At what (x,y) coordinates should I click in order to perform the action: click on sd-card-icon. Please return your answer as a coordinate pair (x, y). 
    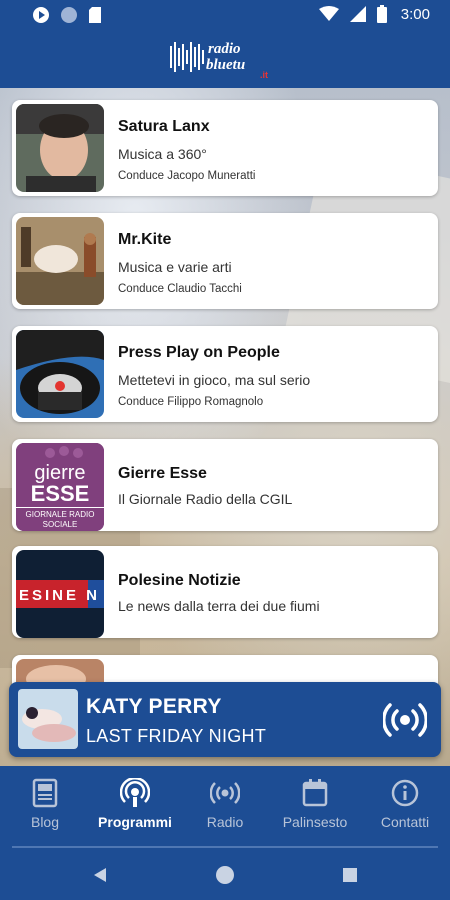
    Looking at the image, I should click on (95, 15).